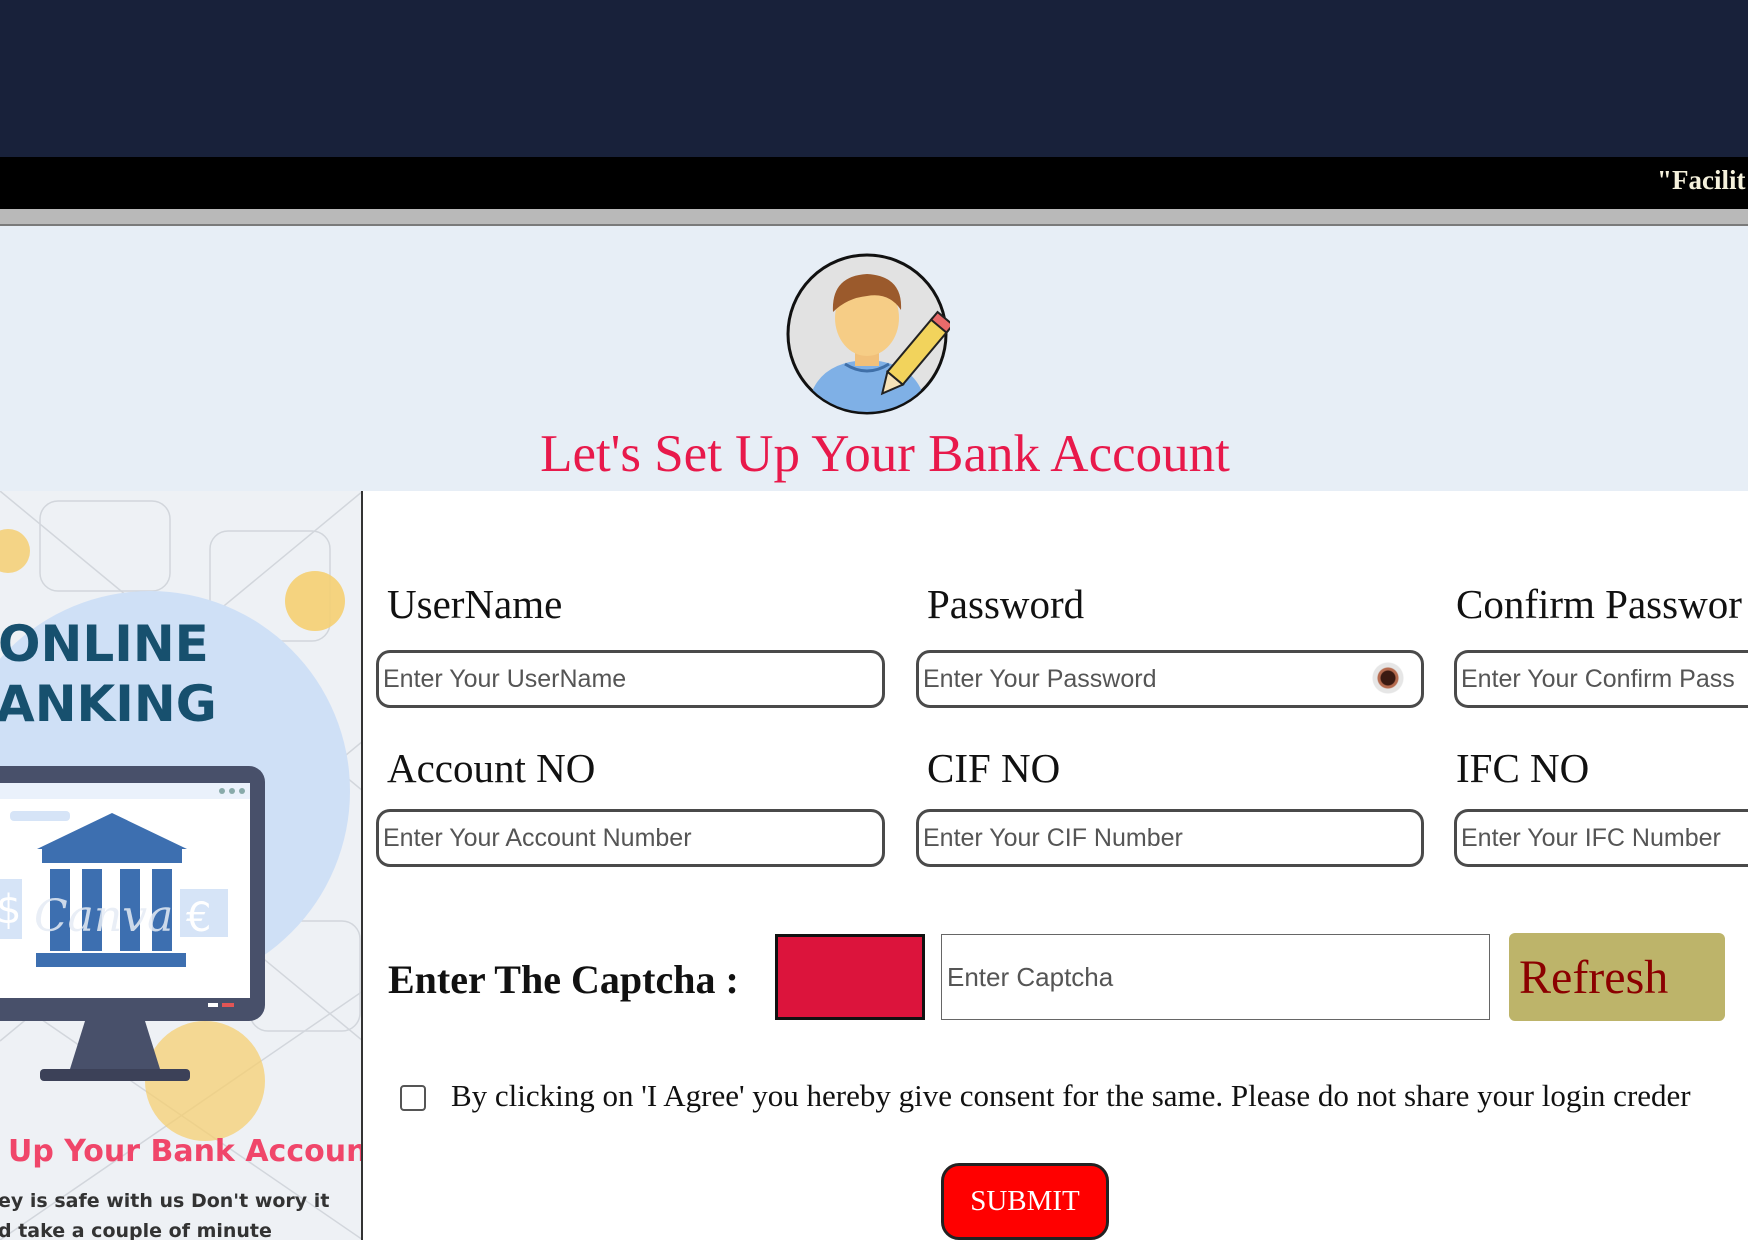  Describe the element at coordinates (850, 977) in the screenshot. I see `captcha-image` at that location.